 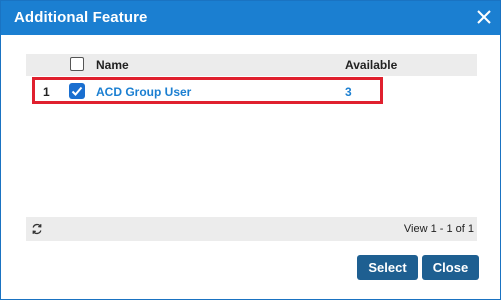 I want to click on available-count-link: 3, so click(x=348, y=92).